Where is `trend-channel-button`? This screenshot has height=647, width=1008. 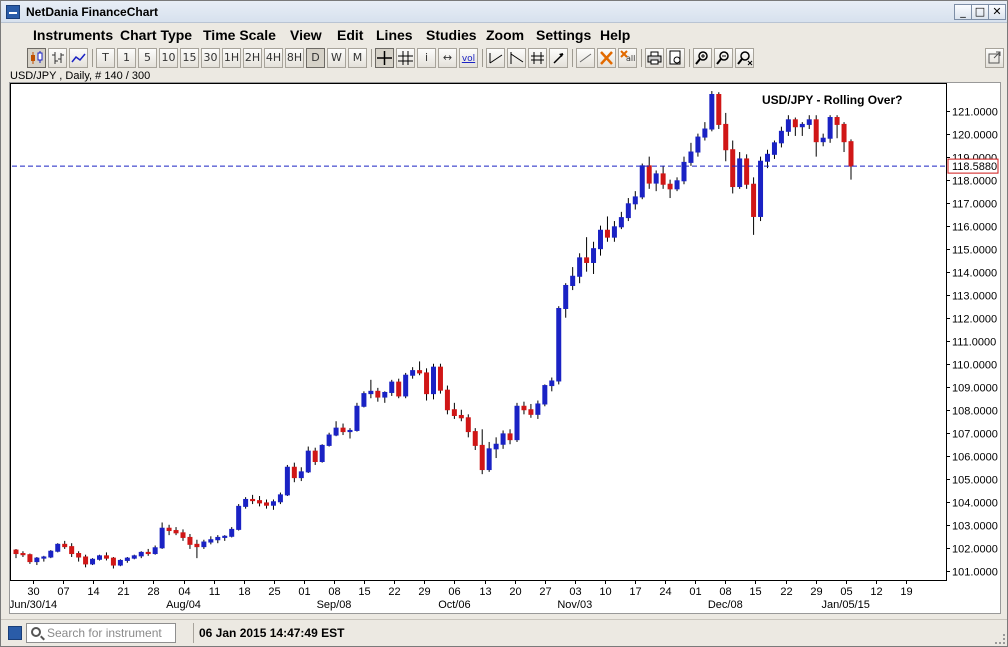 trend-channel-button is located at coordinates (516, 58).